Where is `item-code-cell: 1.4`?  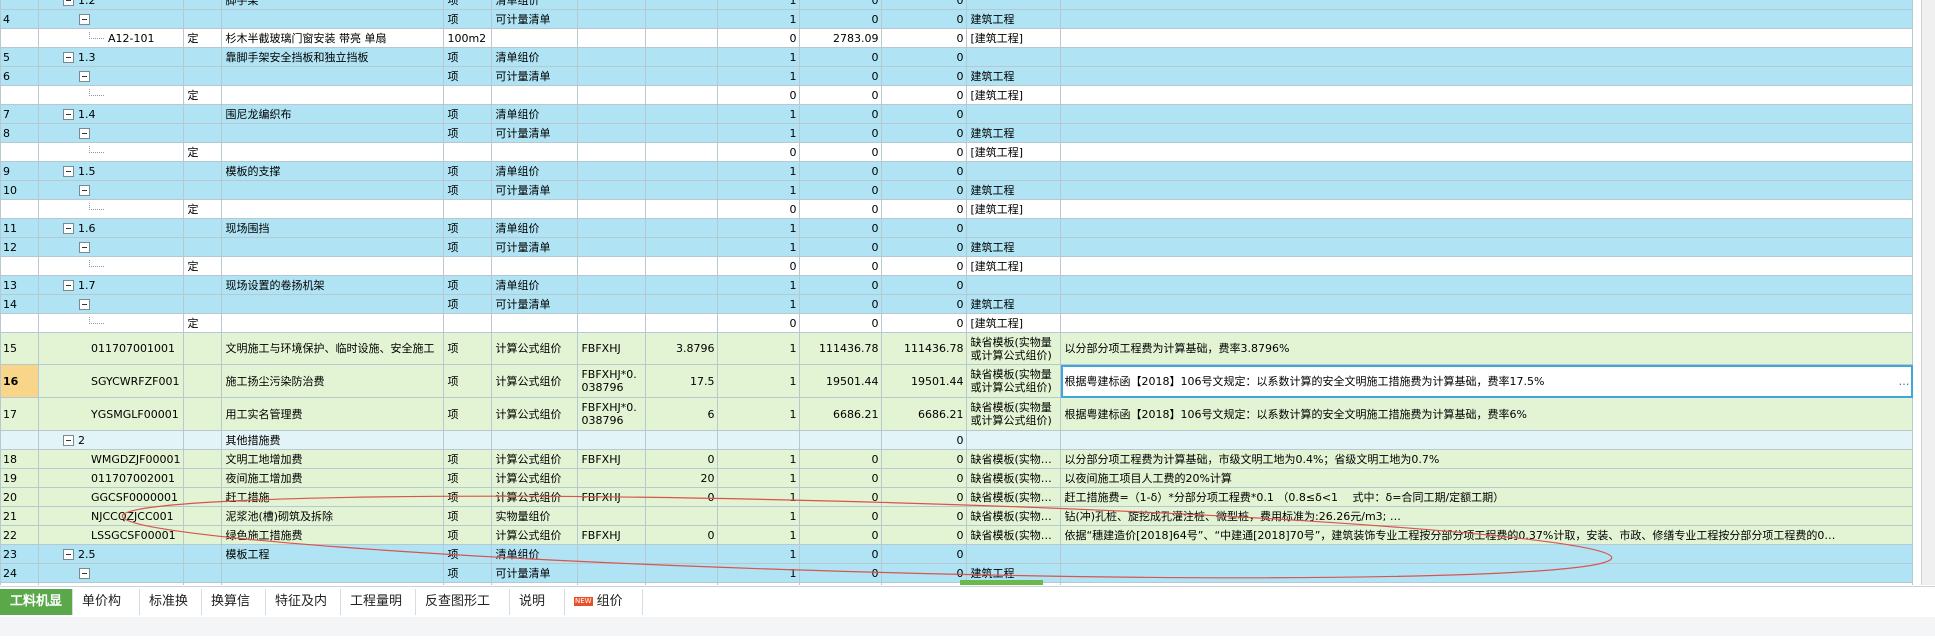 item-code-cell: 1.4 is located at coordinates (111, 114).